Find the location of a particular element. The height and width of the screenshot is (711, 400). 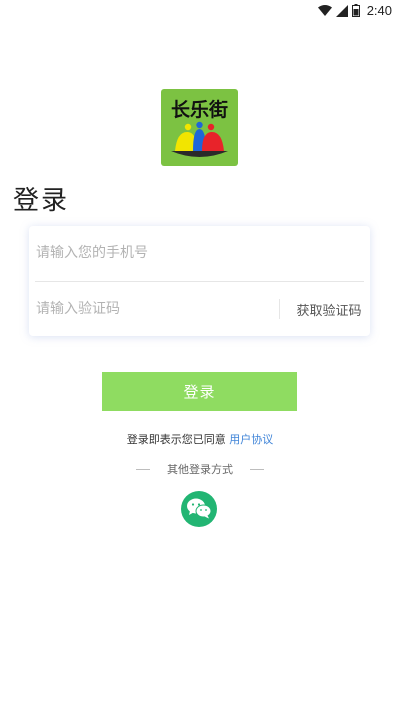

divider-line-left is located at coordinates (143, 469).